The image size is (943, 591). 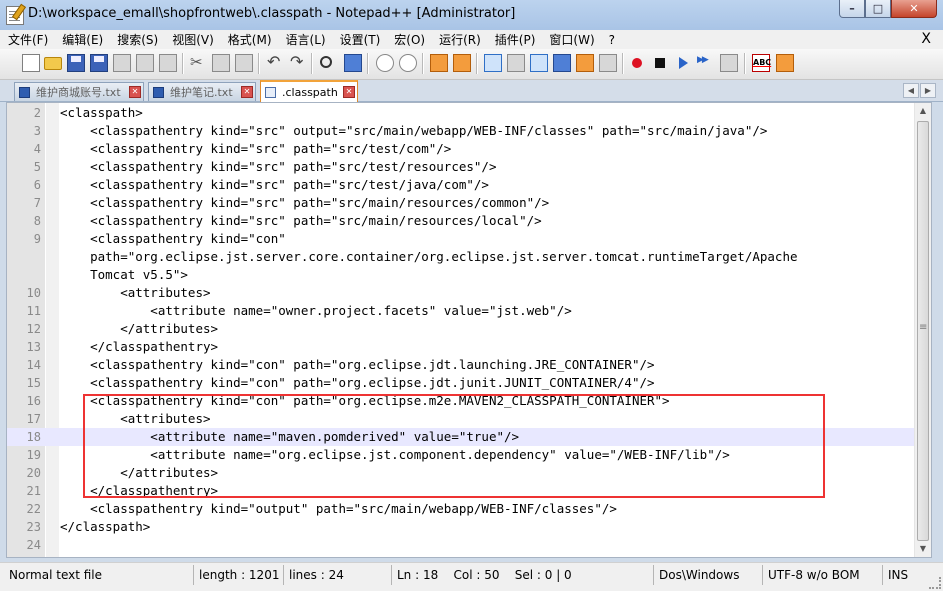 What do you see at coordinates (878, 9) in the screenshot?
I see `maximize-button: □` at bounding box center [878, 9].